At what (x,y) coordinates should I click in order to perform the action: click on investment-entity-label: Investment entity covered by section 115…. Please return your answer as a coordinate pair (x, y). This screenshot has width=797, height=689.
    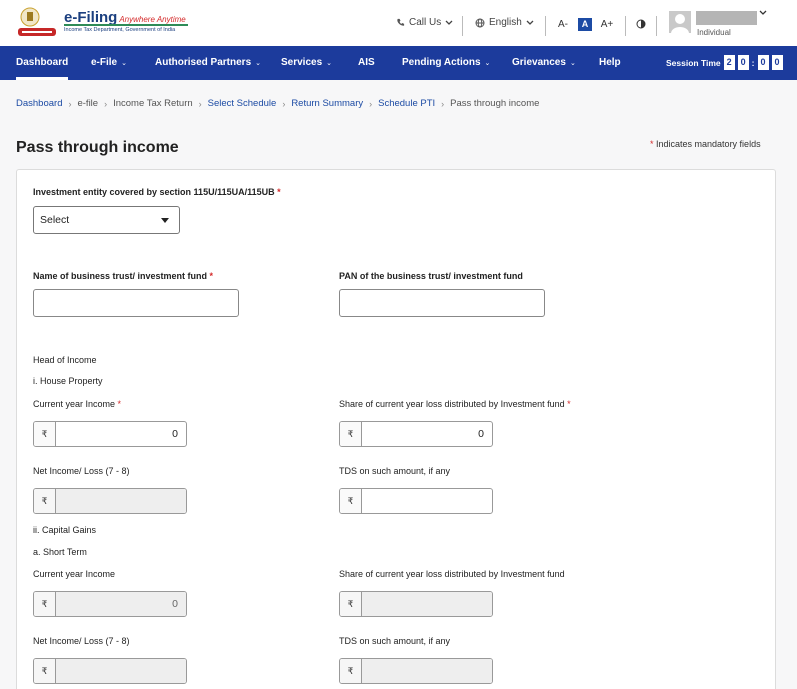
    Looking at the image, I should click on (157, 192).